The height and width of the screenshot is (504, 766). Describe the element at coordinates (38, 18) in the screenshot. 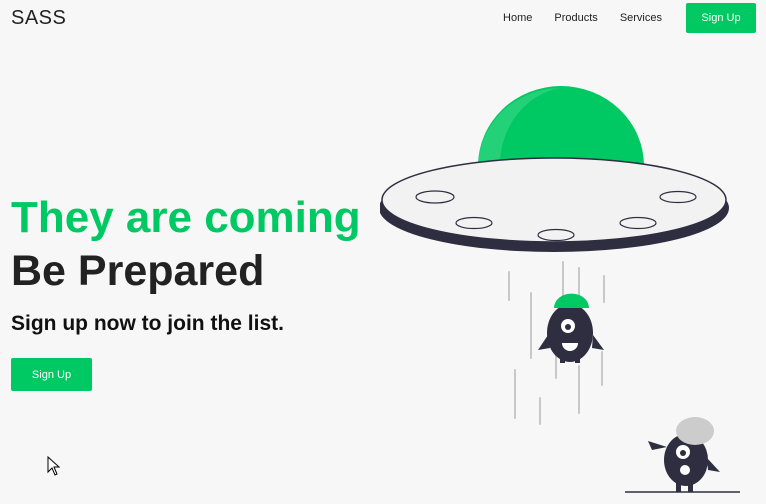

I see `site-logo: SASS` at that location.